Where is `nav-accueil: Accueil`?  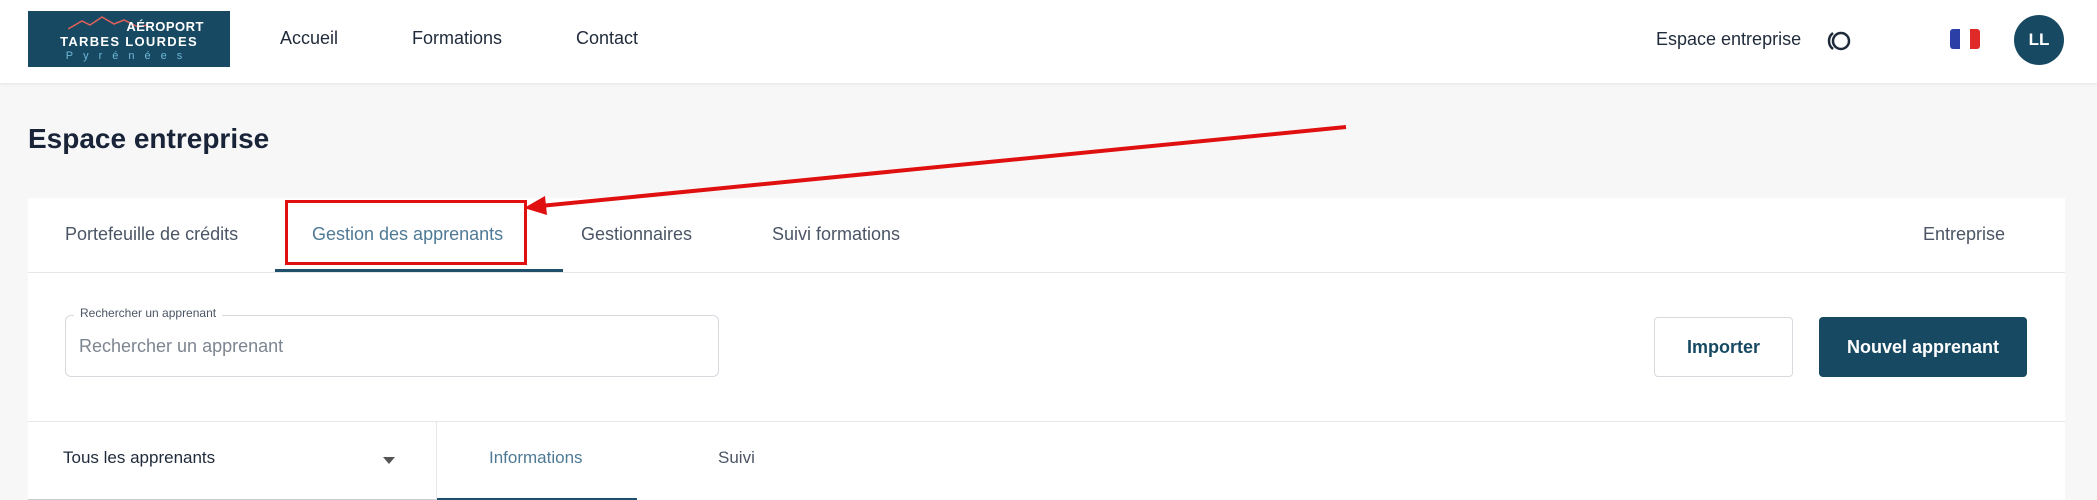
nav-accueil: Accueil is located at coordinates (309, 38).